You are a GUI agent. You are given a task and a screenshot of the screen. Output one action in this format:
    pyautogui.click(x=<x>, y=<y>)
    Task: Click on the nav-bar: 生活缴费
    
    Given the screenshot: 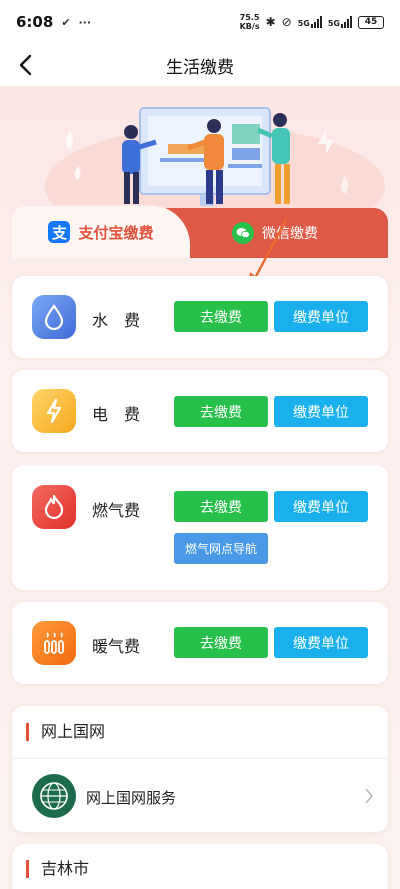 What is the action you would take?
    pyautogui.click(x=200, y=65)
    